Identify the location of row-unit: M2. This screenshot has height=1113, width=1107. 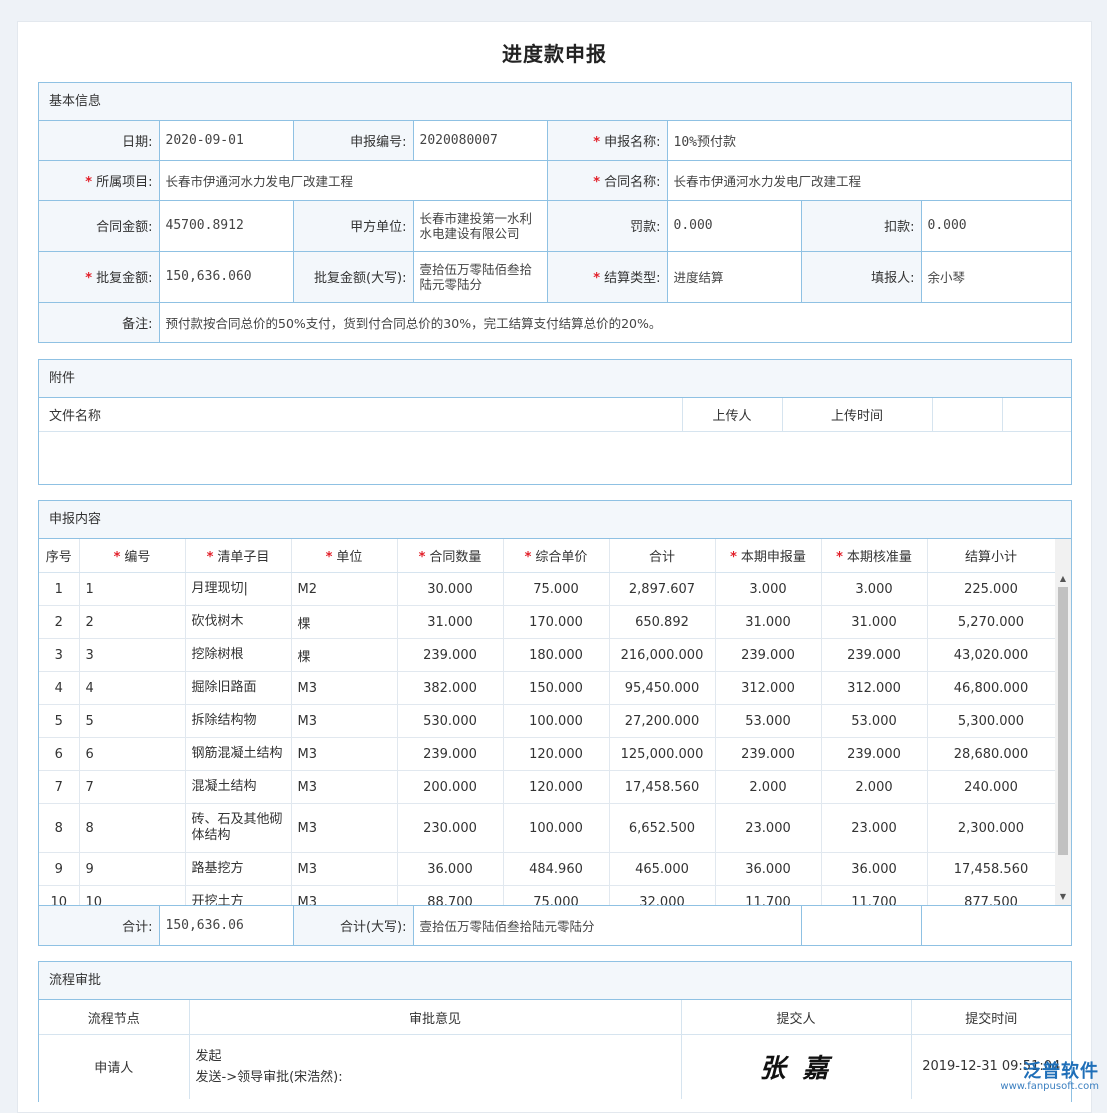
(344, 589).